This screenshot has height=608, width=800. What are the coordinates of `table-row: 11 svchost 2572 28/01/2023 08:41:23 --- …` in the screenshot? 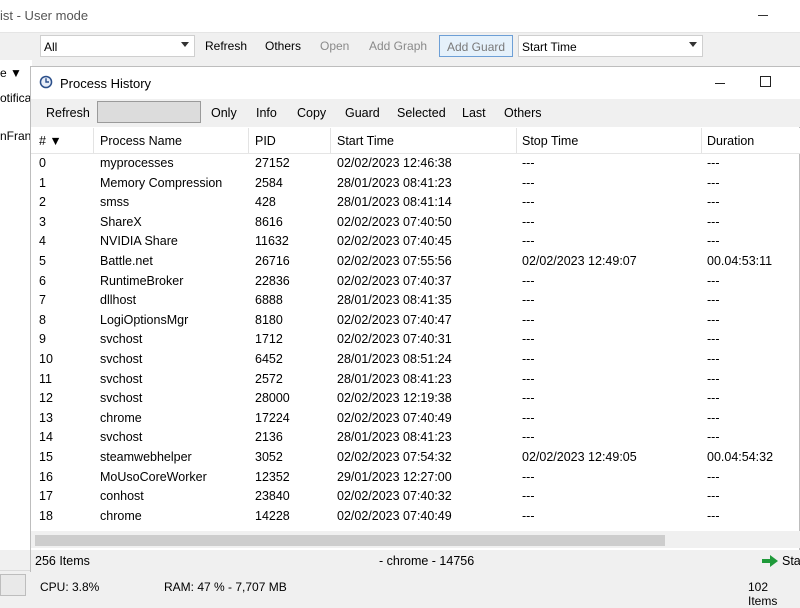 It's located at (415, 379).